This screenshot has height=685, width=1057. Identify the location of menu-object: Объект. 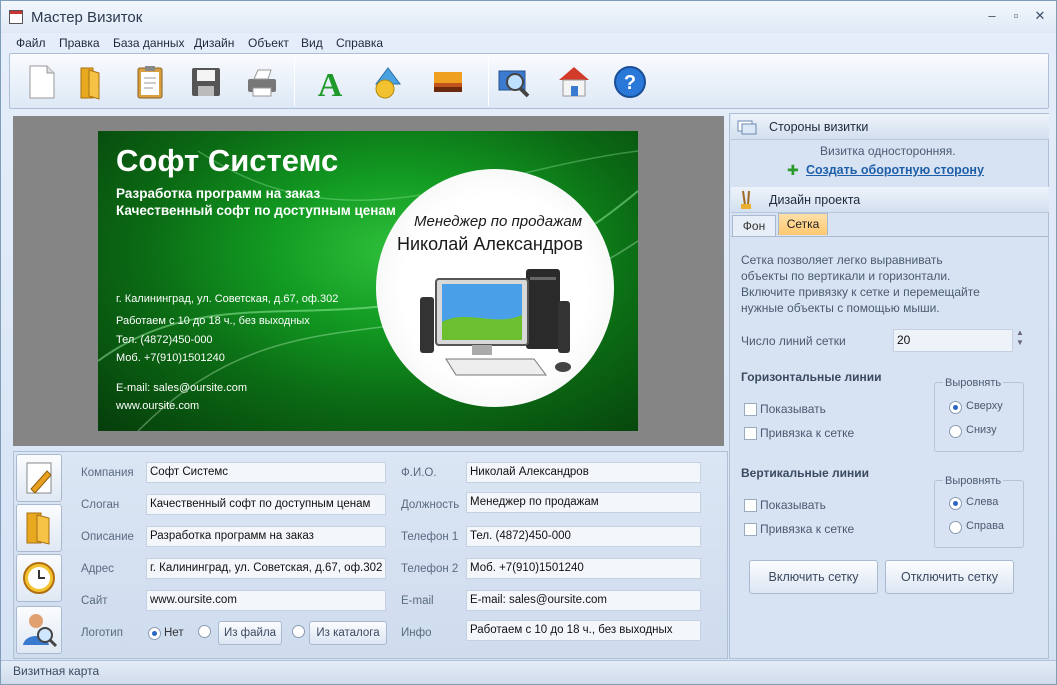
(268, 43).